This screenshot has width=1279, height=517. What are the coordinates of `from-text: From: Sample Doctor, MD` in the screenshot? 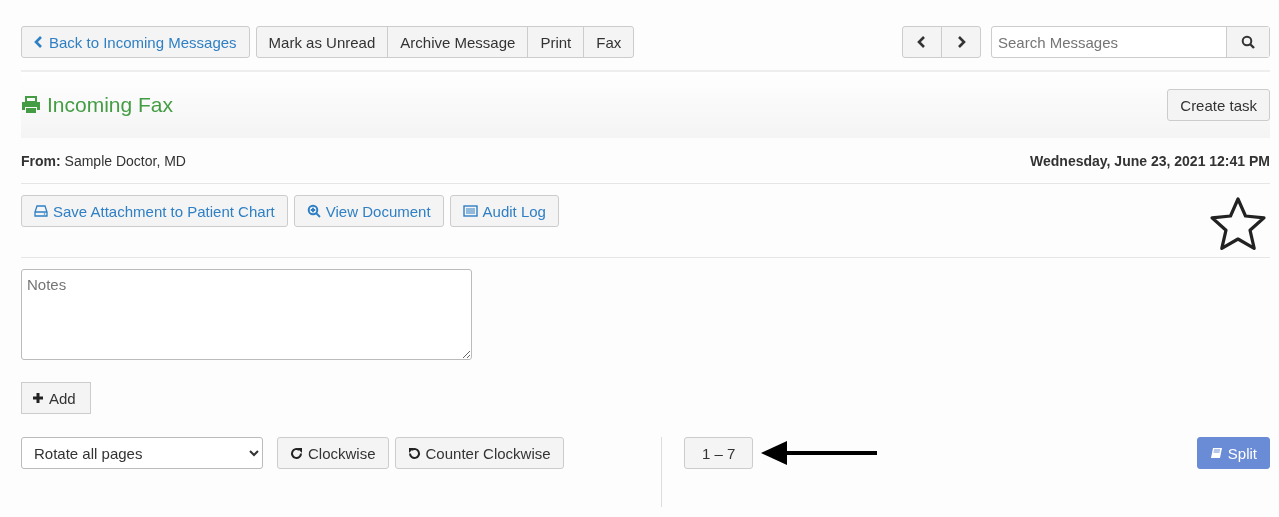 It's located at (103, 161).